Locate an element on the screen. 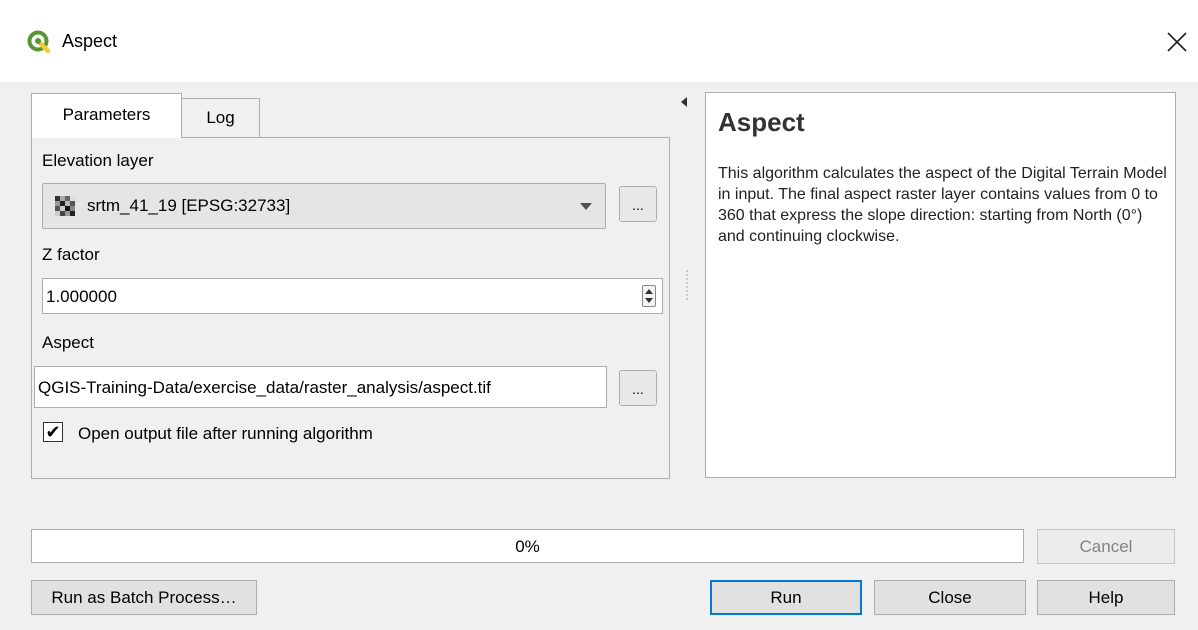  tab-parameters-label: Parameters is located at coordinates (106, 114).